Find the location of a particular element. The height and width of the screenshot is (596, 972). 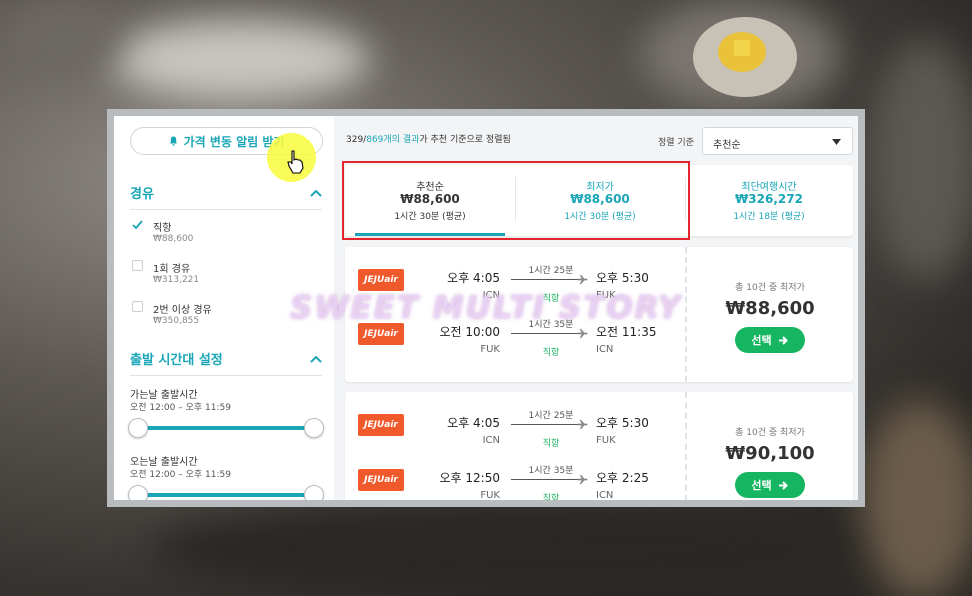

price-panel: 총 10건 중 최저가 ₩90,100 선택 is located at coordinates (770, 461).